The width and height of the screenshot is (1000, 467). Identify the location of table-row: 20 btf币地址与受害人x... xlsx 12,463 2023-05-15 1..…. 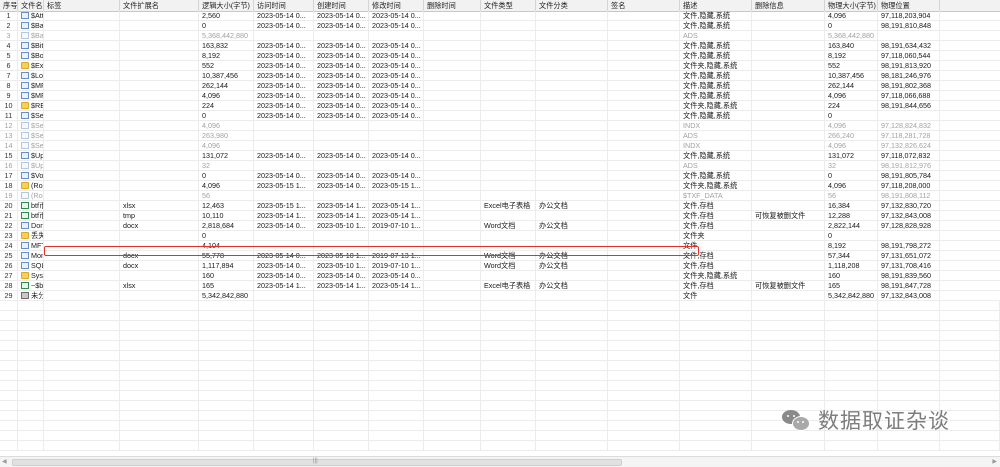
(500, 206).